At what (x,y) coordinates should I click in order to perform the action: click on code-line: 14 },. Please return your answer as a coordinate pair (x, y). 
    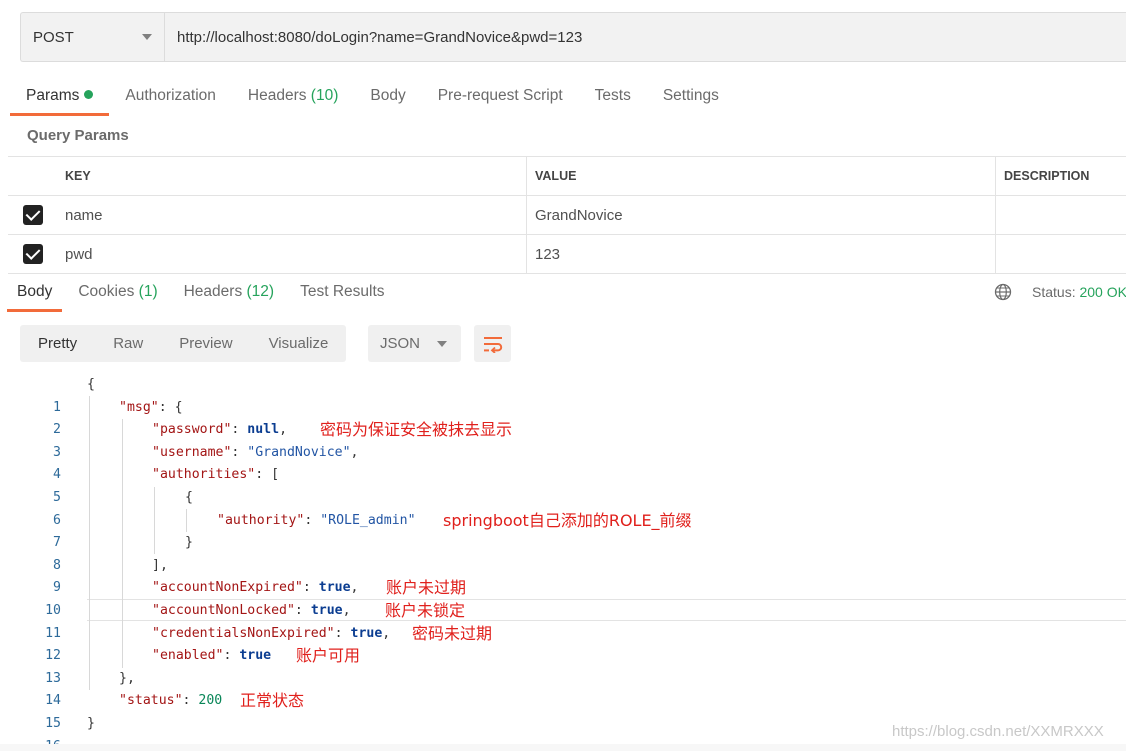
    Looking at the image, I should click on (563, 688).